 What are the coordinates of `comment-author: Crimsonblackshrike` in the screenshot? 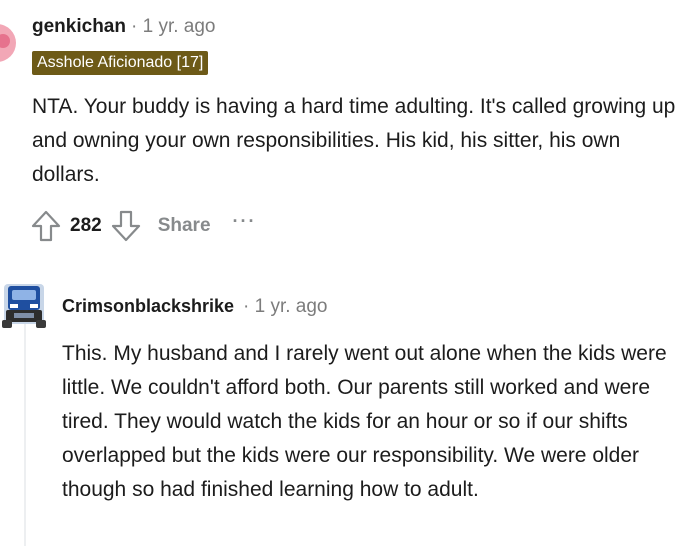 It's located at (148, 306).